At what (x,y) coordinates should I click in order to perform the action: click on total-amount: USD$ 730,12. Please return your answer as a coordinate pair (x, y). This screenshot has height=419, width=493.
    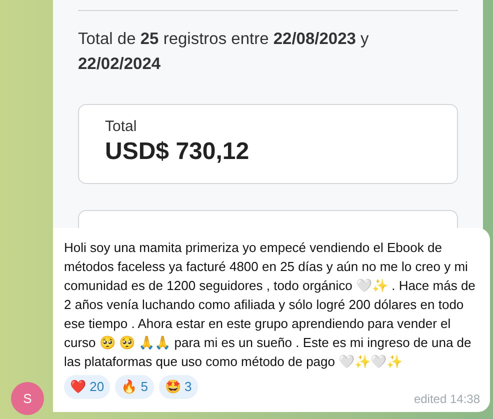
    Looking at the image, I should click on (177, 152).